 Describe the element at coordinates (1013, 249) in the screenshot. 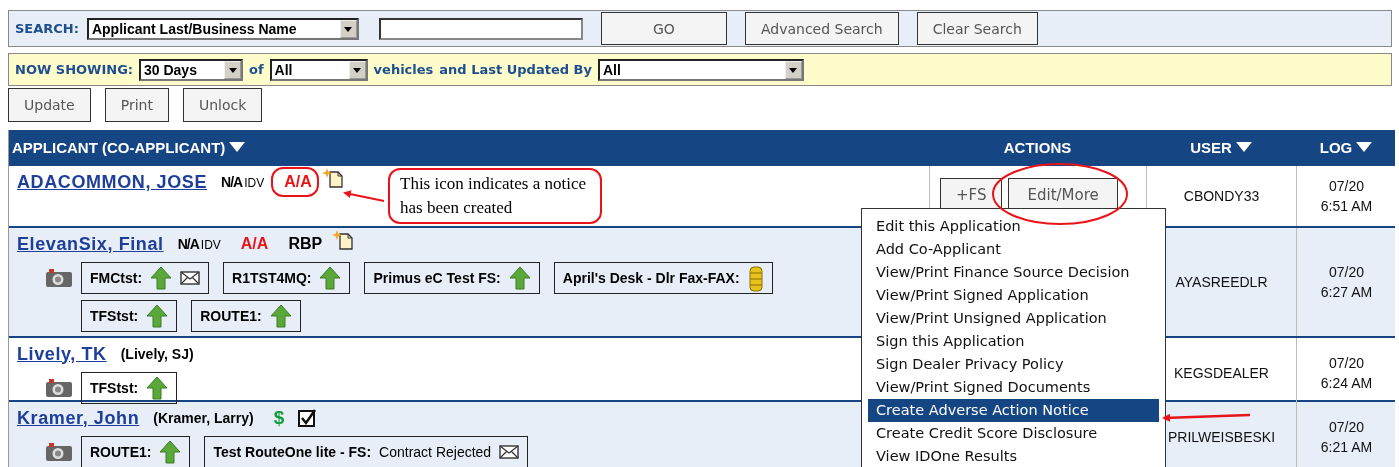

I see `menu-item: Add Co-Applicant` at that location.